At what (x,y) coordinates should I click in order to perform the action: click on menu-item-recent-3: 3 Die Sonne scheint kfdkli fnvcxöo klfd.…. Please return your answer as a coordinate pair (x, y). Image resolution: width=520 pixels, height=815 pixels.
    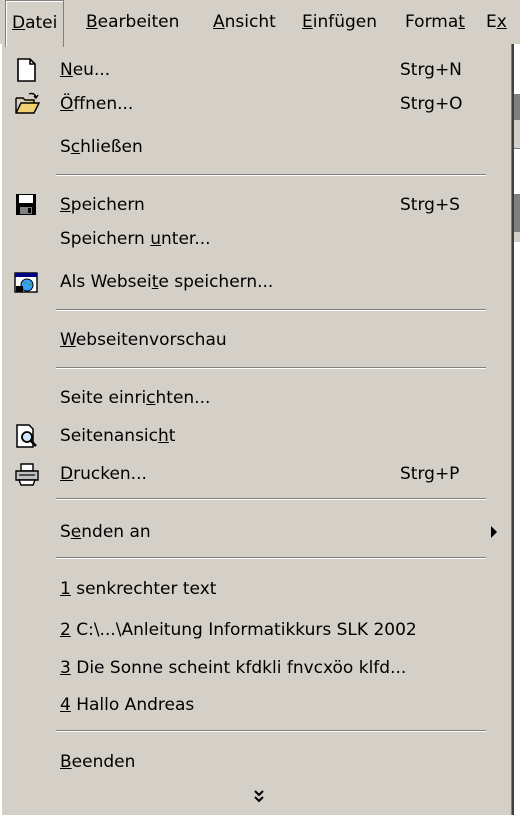
    Looking at the image, I should click on (255, 668).